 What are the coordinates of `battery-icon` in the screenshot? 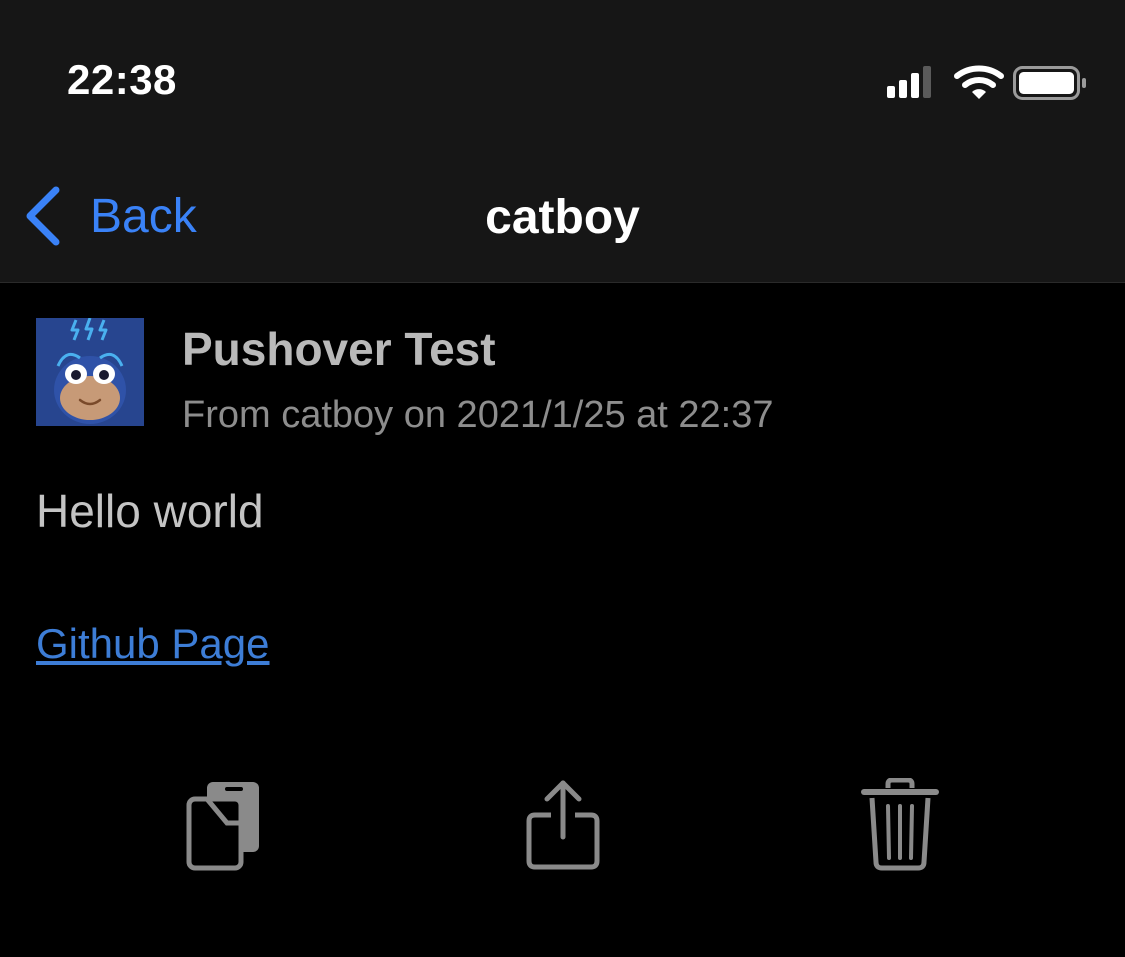 It's located at (1049, 83).